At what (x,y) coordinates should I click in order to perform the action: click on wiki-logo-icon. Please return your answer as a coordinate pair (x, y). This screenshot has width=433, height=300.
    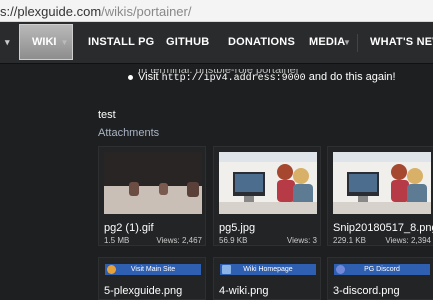
    Looking at the image, I should click on (226, 269).